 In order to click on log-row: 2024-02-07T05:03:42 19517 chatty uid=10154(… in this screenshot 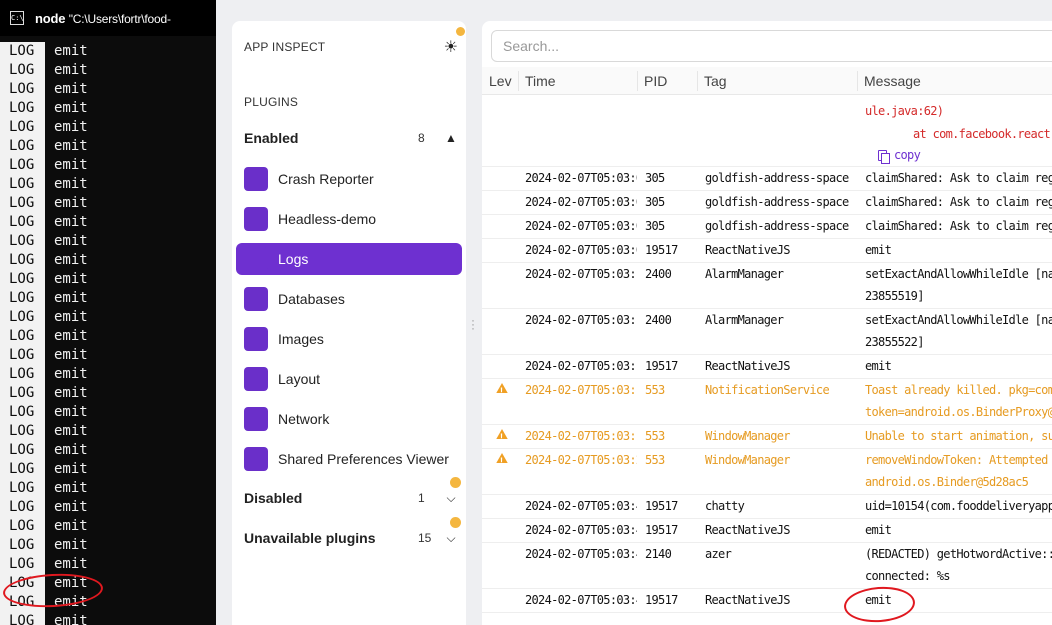, I will do `click(767, 507)`.